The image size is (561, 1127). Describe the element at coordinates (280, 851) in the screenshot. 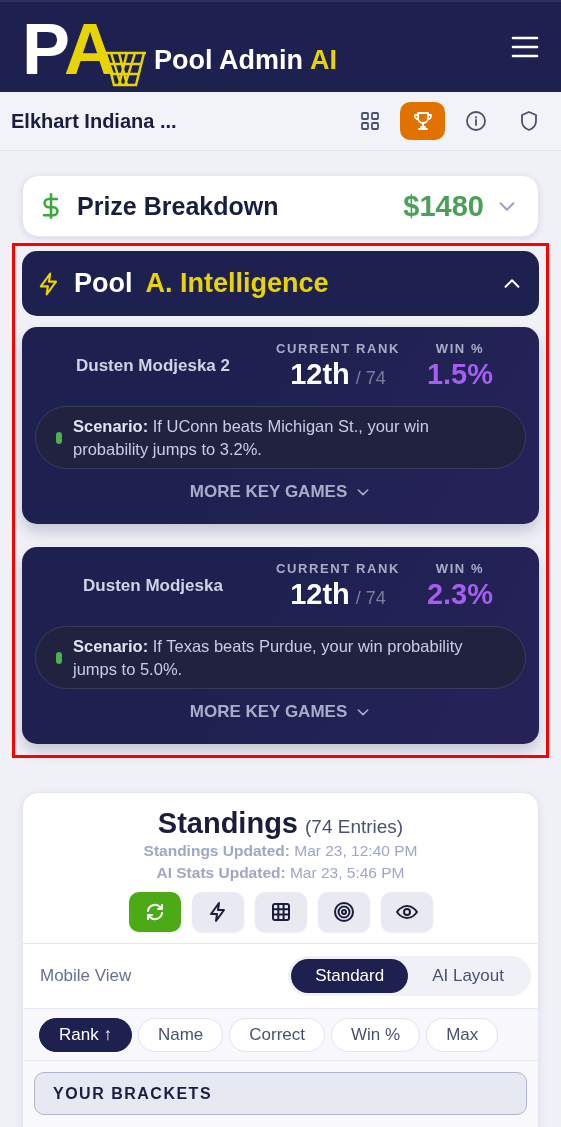

I see `update-time: Standings Updated: Mar 23, 12:40 PM` at that location.